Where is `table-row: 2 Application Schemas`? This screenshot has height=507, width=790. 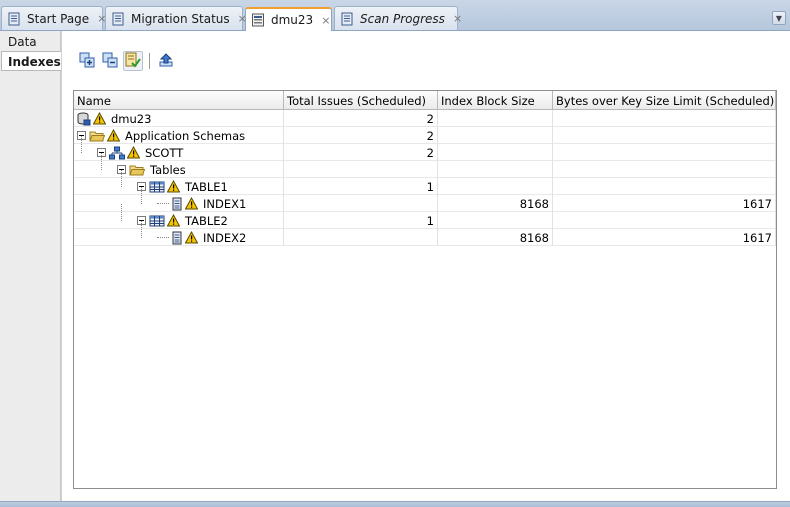
table-row: 2 Application Schemas is located at coordinates (425, 135).